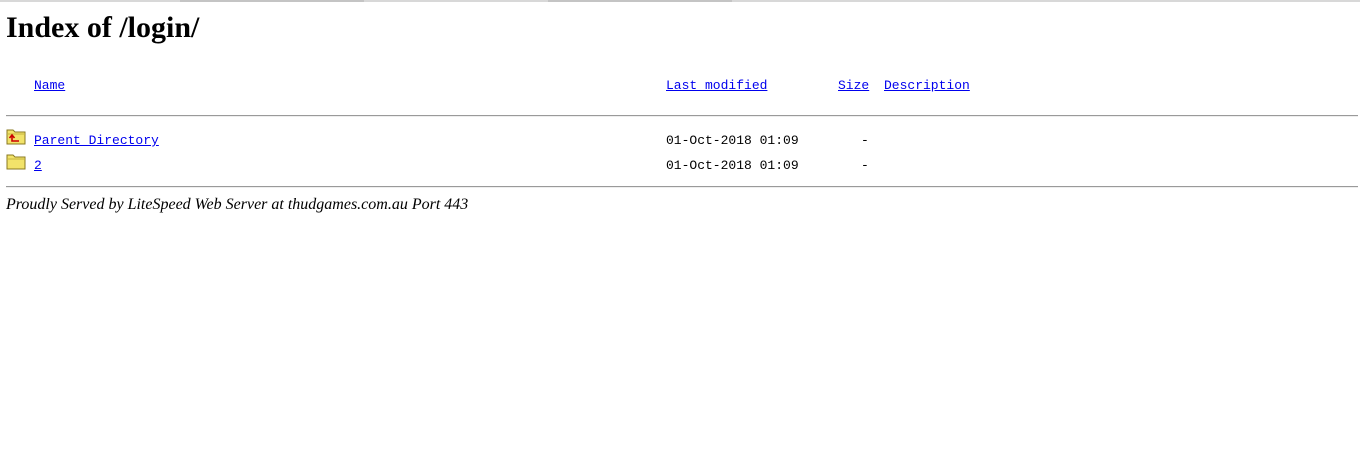 Image resolution: width=1360 pixels, height=461 pixels. What do you see at coordinates (103, 27) in the screenshot?
I see `page-title: Index of /login/` at bounding box center [103, 27].